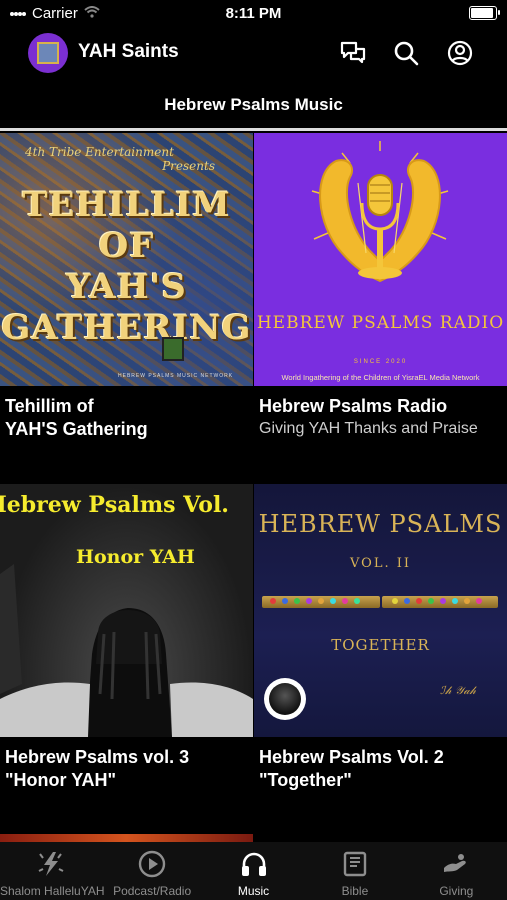 The height and width of the screenshot is (900, 507). What do you see at coordinates (114, 505) in the screenshot?
I see `art-headline: Hebrew Psalms Vol.` at bounding box center [114, 505].